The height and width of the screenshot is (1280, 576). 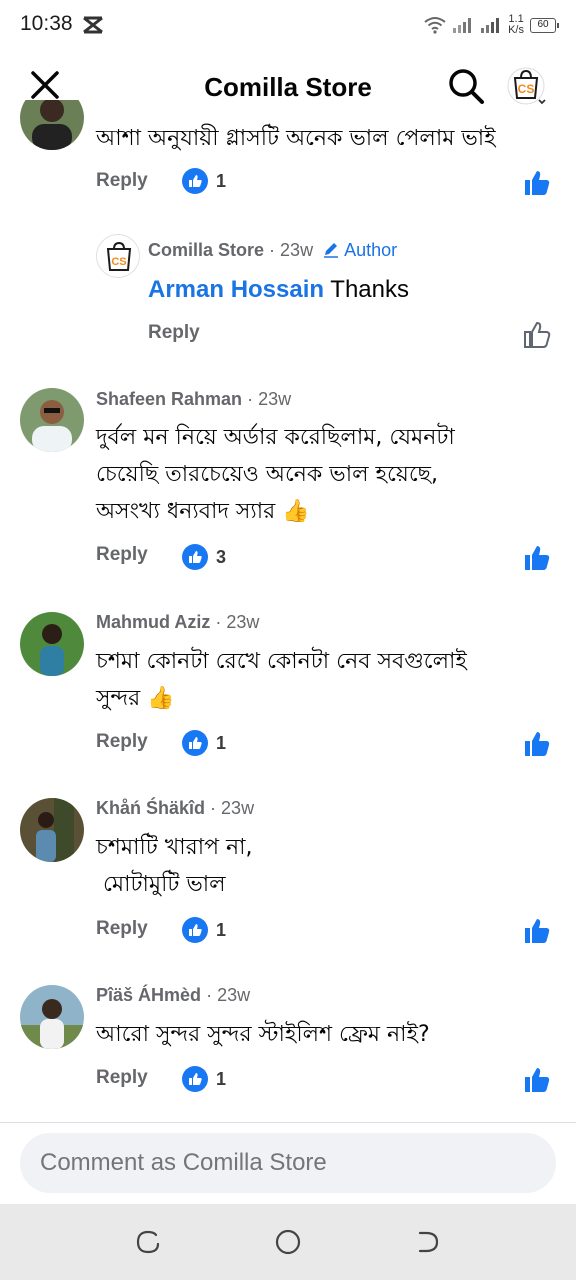 I want to click on comment-line: সুন্দর 👍, so click(x=135, y=698).